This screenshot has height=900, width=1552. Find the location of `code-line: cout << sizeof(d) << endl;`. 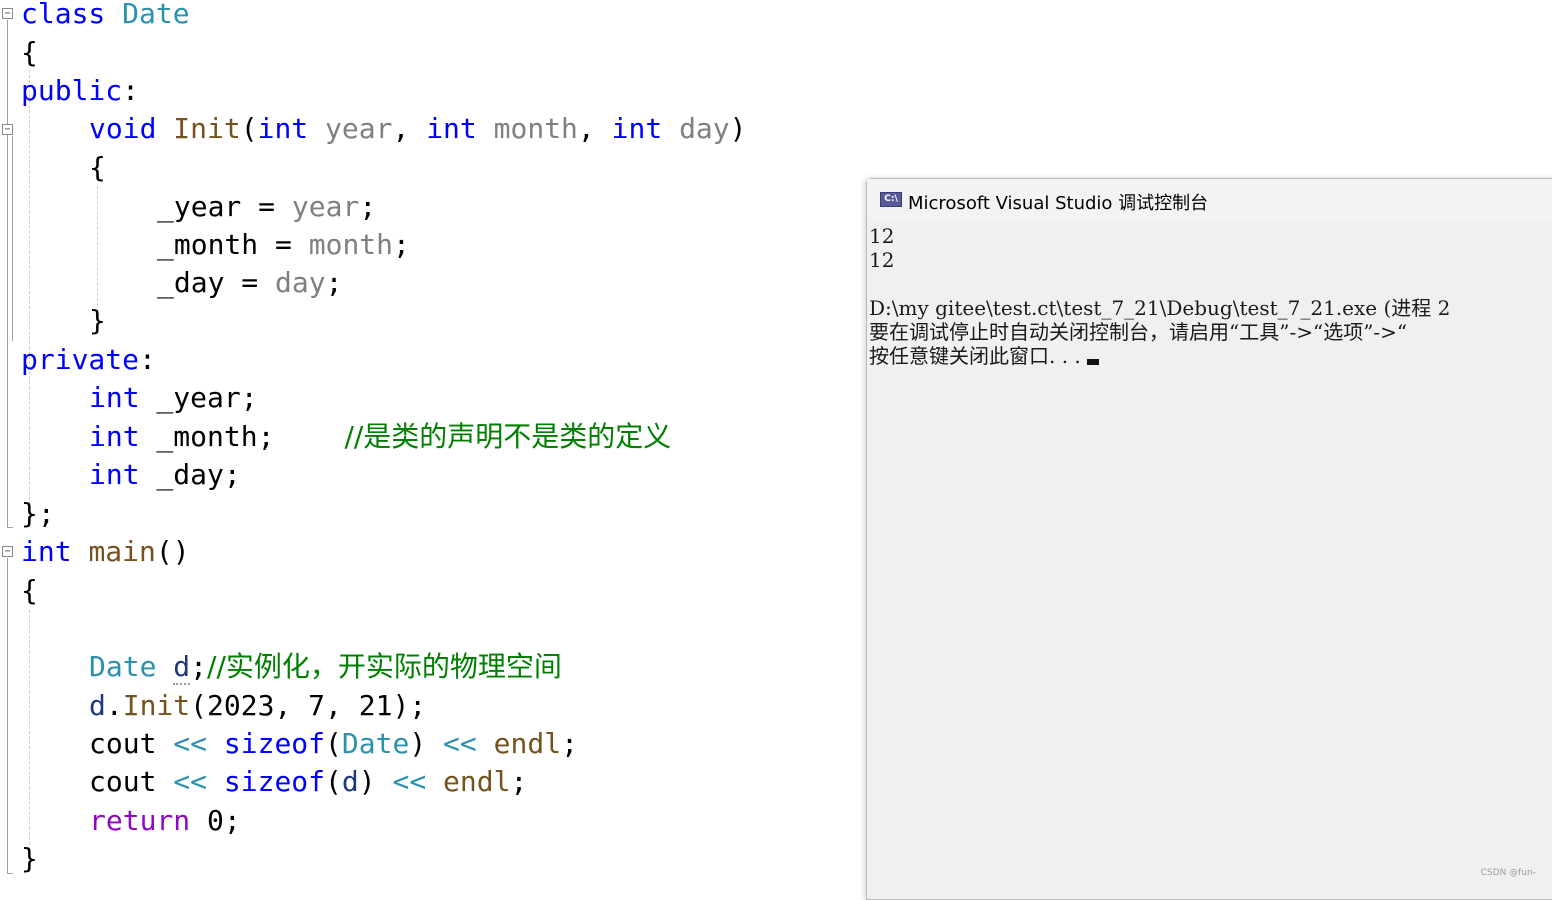

code-line: cout << sizeof(d) << endl; is located at coordinates (308, 782).